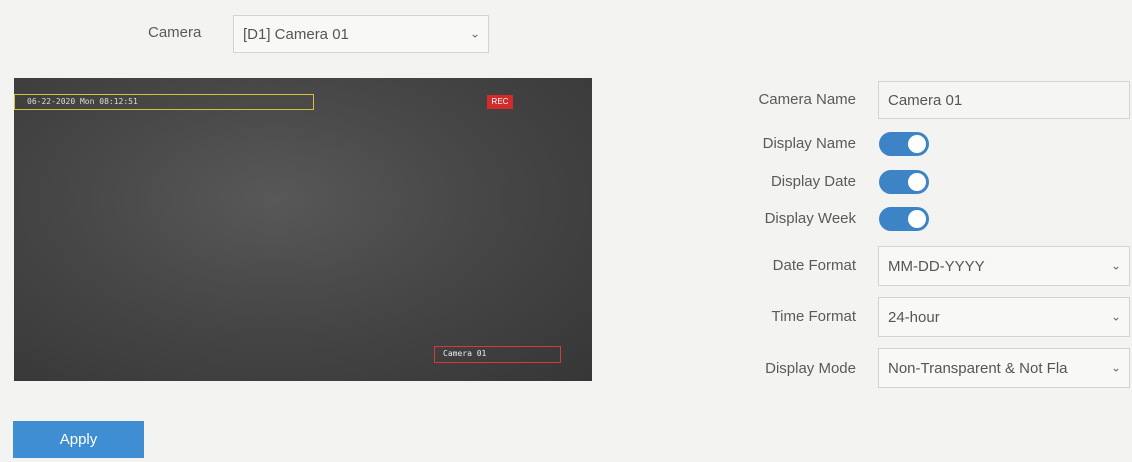  I want to click on osd-camera-name-box: Camera 01, so click(497, 354).